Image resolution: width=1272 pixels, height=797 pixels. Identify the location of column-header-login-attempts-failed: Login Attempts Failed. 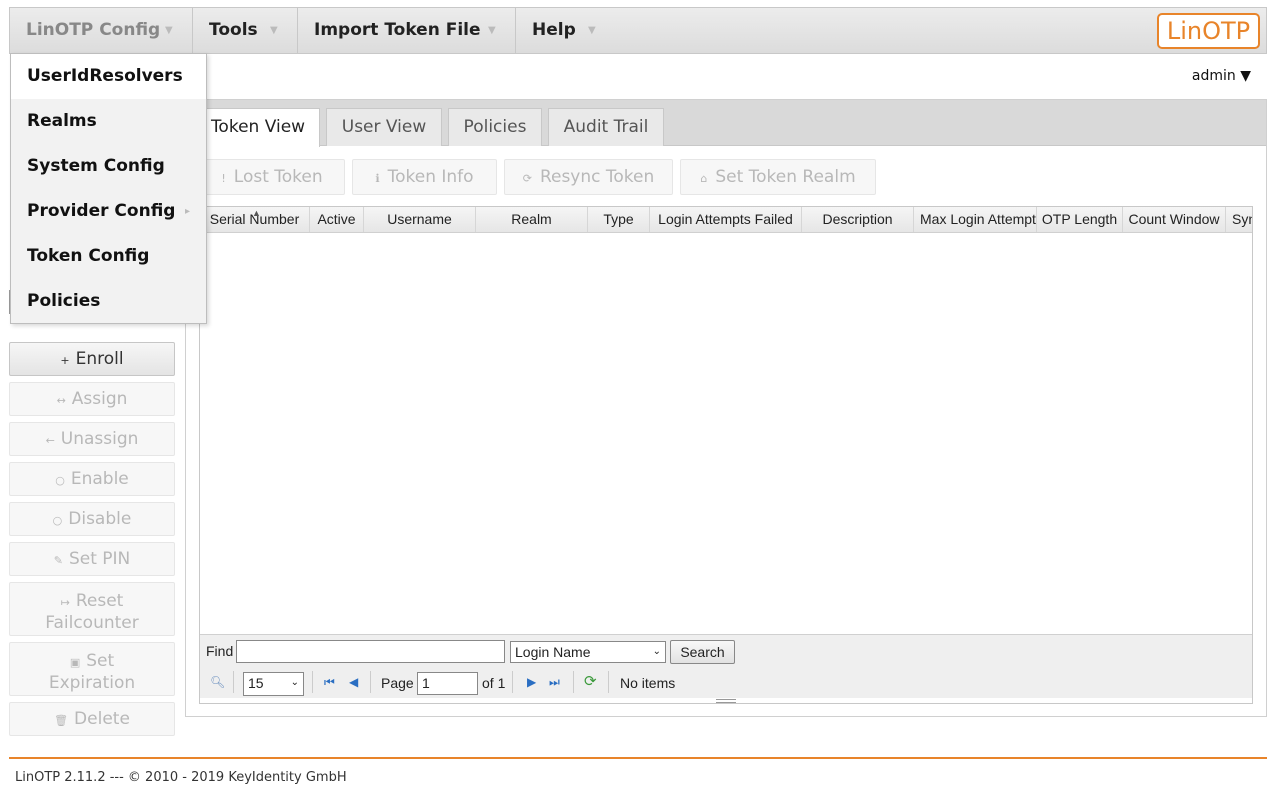
(726, 219).